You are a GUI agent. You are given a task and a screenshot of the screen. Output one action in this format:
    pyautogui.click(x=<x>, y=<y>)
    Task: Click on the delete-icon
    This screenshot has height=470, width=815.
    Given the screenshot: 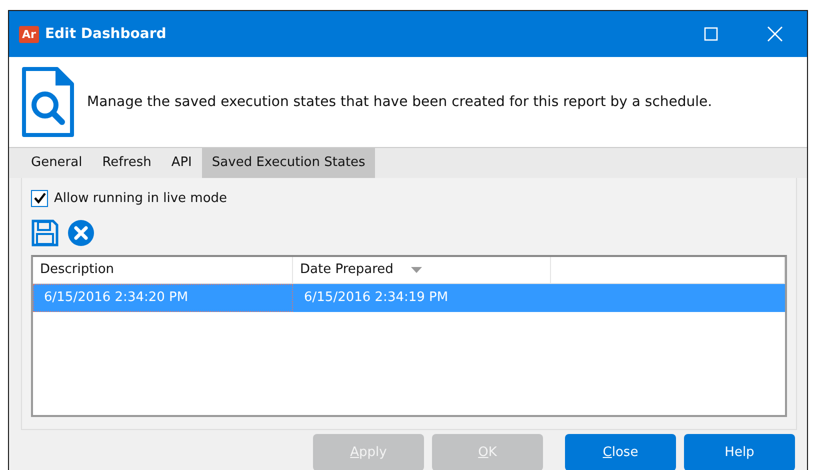 What is the action you would take?
    pyautogui.click(x=81, y=232)
    